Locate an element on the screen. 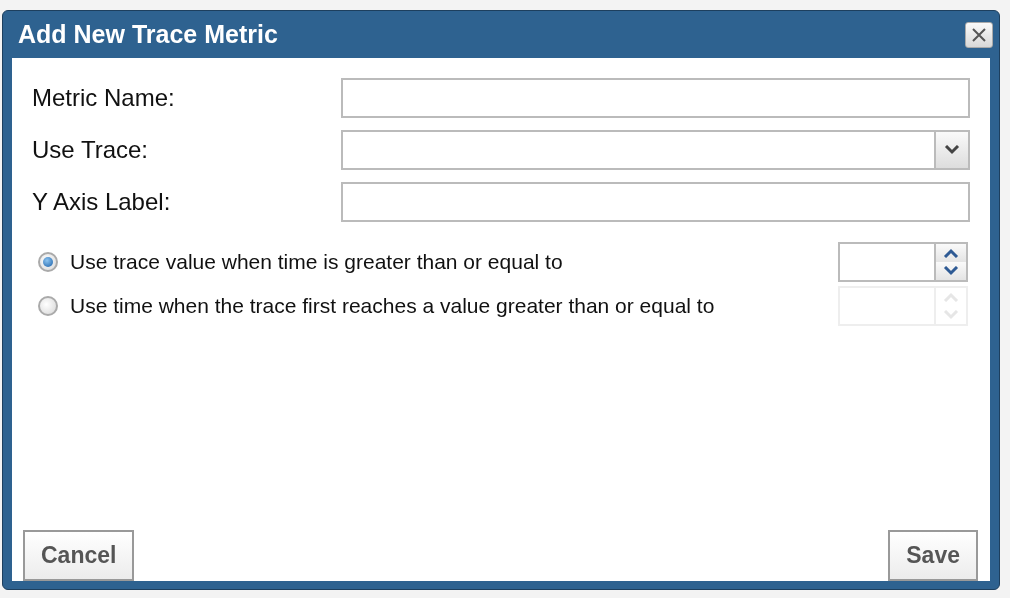 The height and width of the screenshot is (598, 1010). dropdown-button is located at coordinates (951, 150).